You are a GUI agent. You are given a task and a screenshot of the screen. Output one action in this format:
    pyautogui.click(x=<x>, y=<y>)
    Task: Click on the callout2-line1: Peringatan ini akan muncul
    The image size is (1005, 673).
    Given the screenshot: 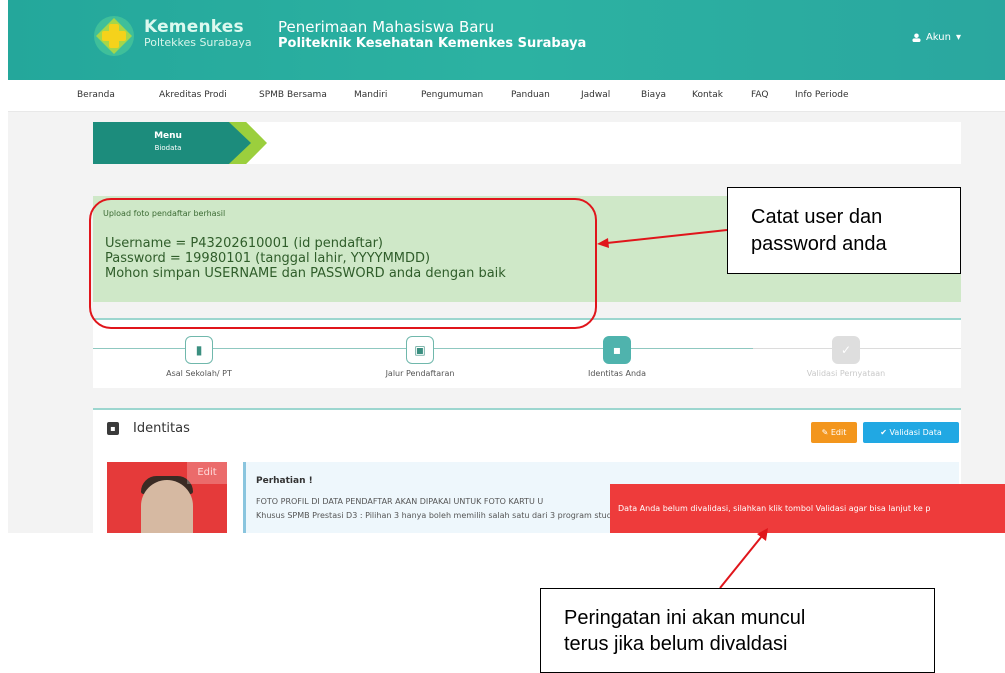 What is the action you would take?
    pyautogui.click(x=685, y=618)
    